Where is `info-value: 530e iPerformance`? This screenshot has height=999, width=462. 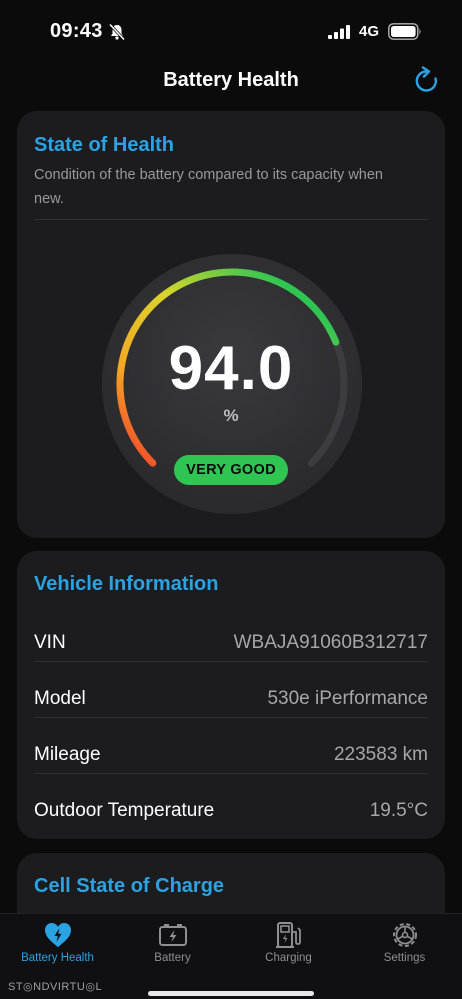 info-value: 530e iPerformance is located at coordinates (347, 698).